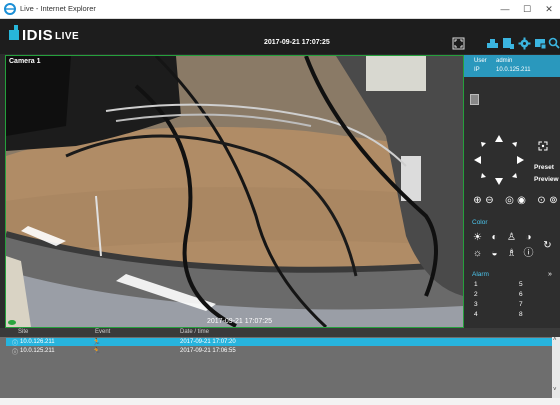  What do you see at coordinates (543, 146) in the screenshot?
I see `ptz-home-icon` at bounding box center [543, 146].